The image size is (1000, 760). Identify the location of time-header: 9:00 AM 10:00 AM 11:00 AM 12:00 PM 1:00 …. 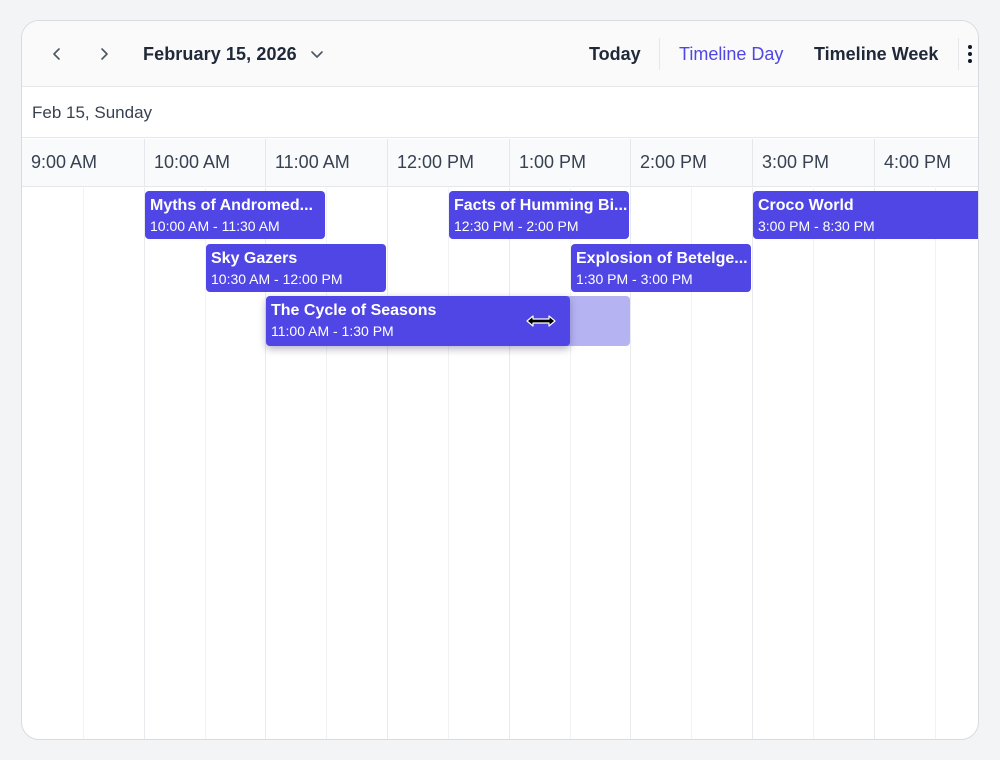
(500, 163).